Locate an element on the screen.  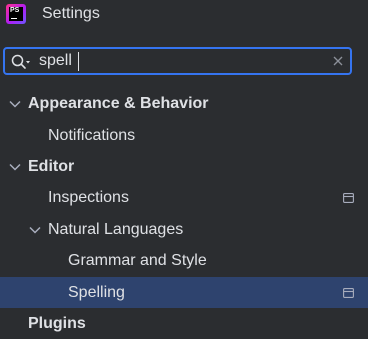
tree-item-label: Grammar and Style is located at coordinates (137, 260).